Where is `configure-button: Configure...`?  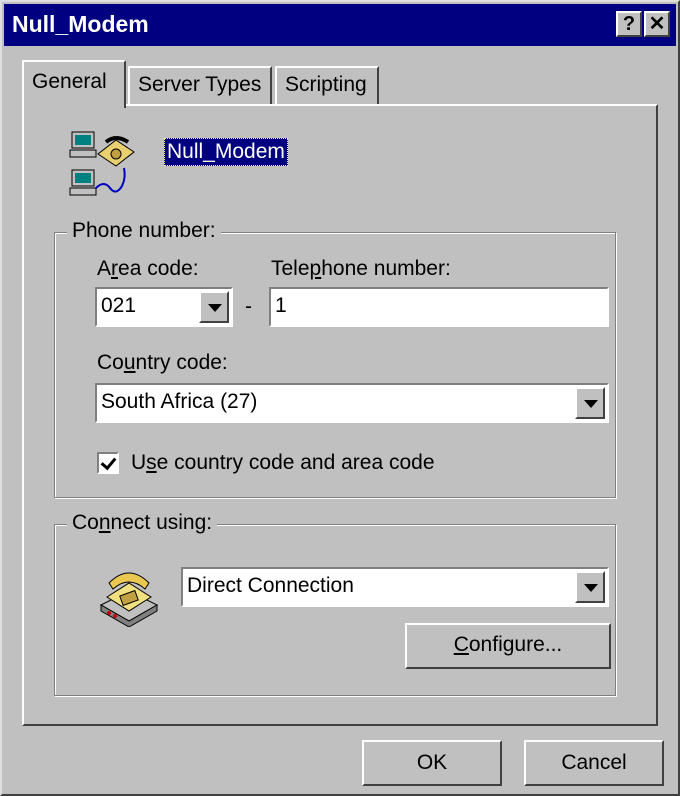 configure-button: Configure... is located at coordinates (508, 646).